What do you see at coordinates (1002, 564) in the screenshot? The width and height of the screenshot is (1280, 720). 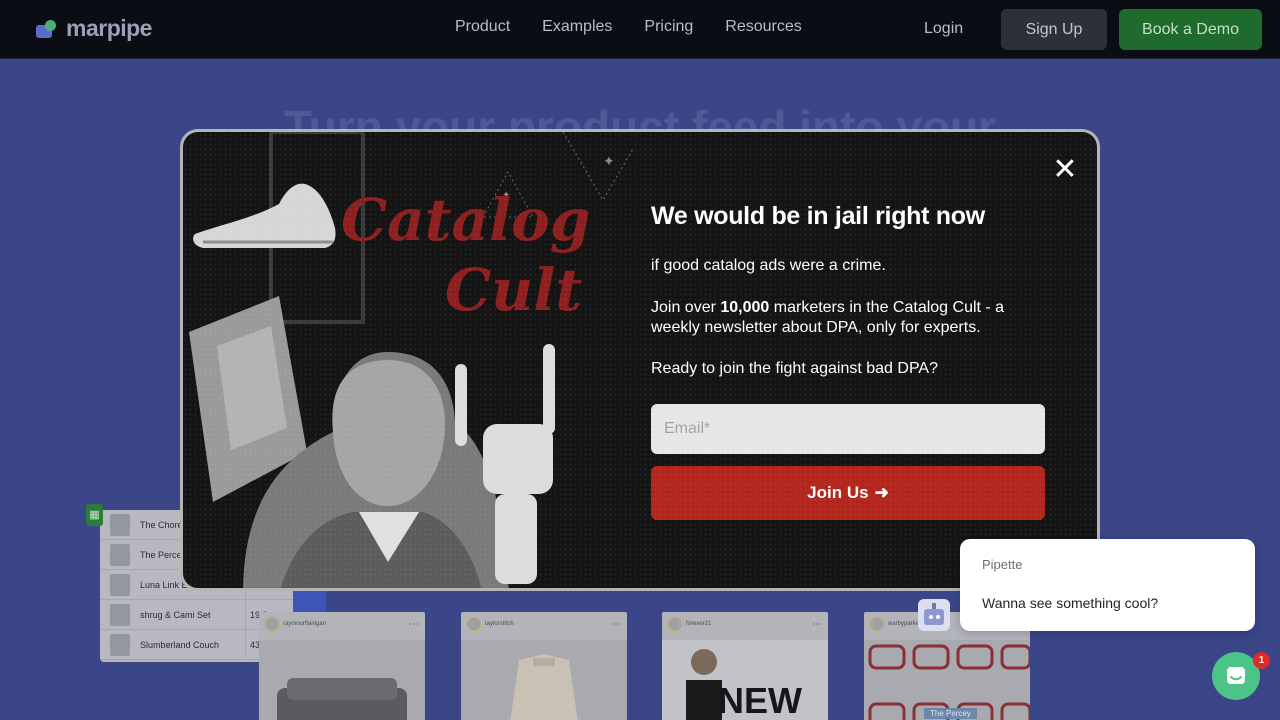 I see `chat-sender: Pipette` at bounding box center [1002, 564].